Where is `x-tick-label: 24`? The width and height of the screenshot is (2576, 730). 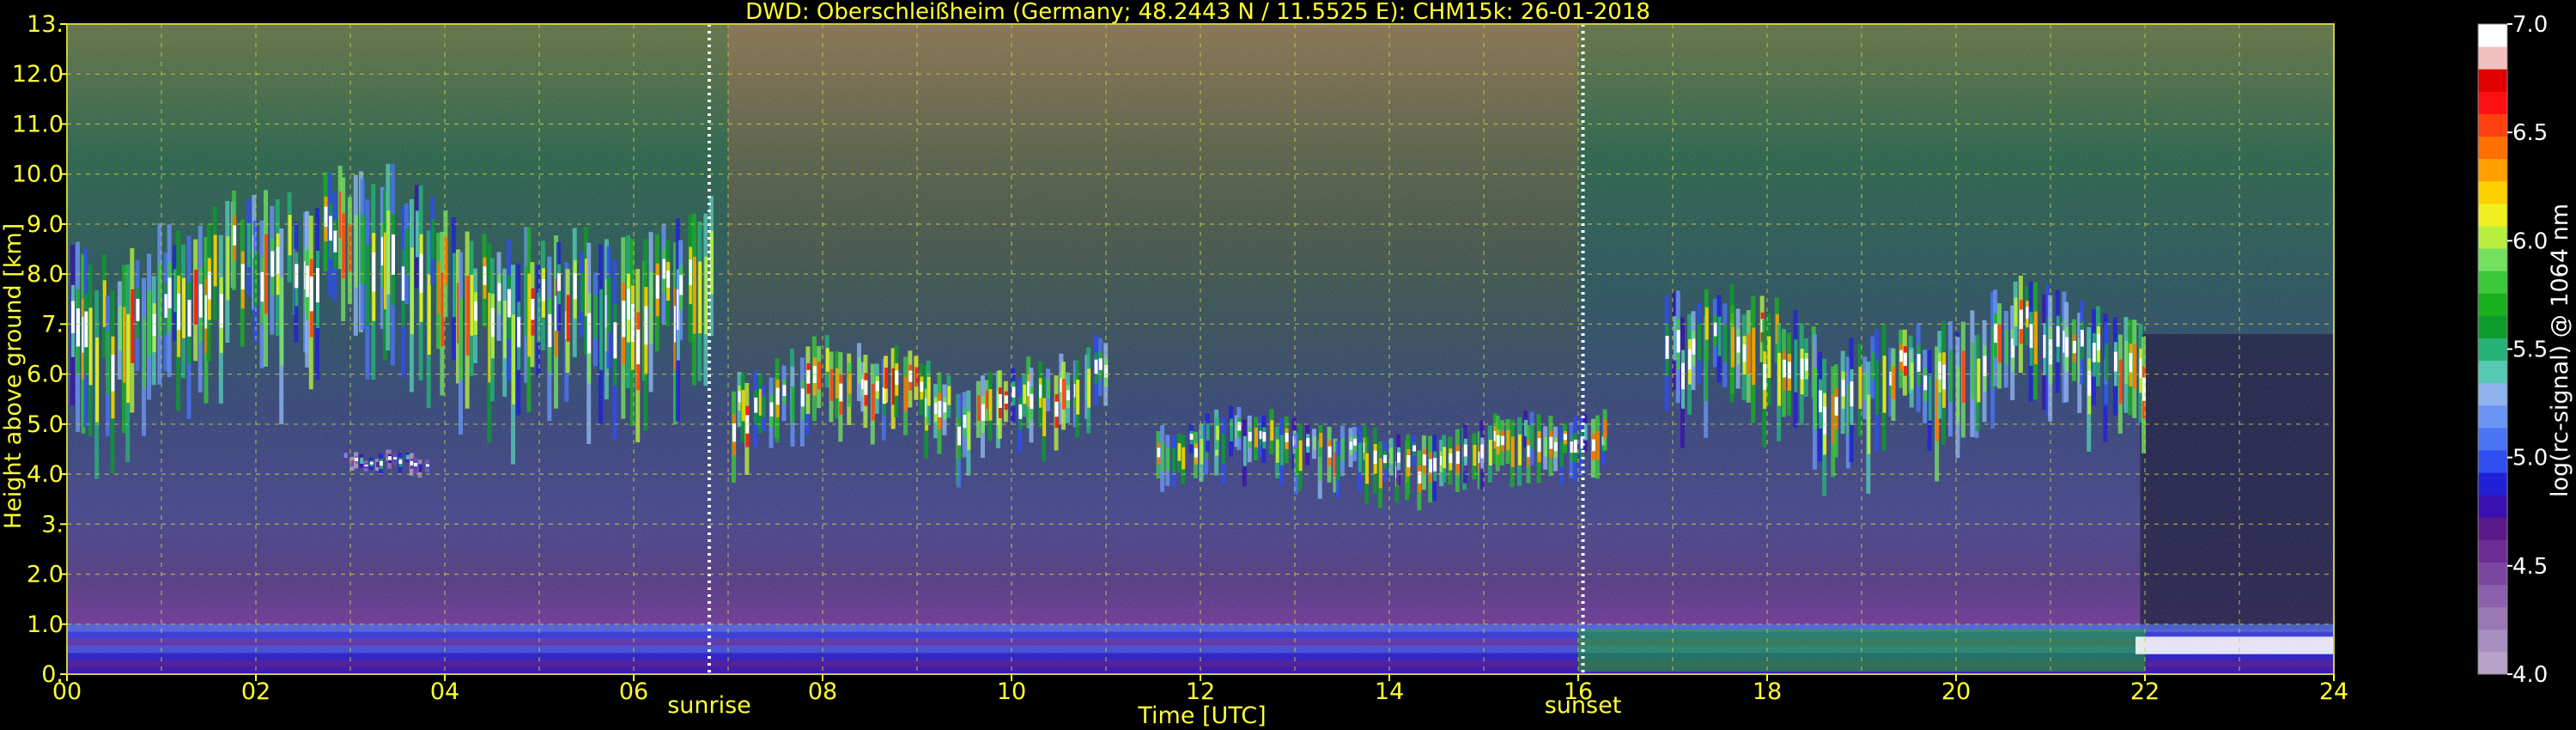
x-tick-label: 24 is located at coordinates (2333, 691).